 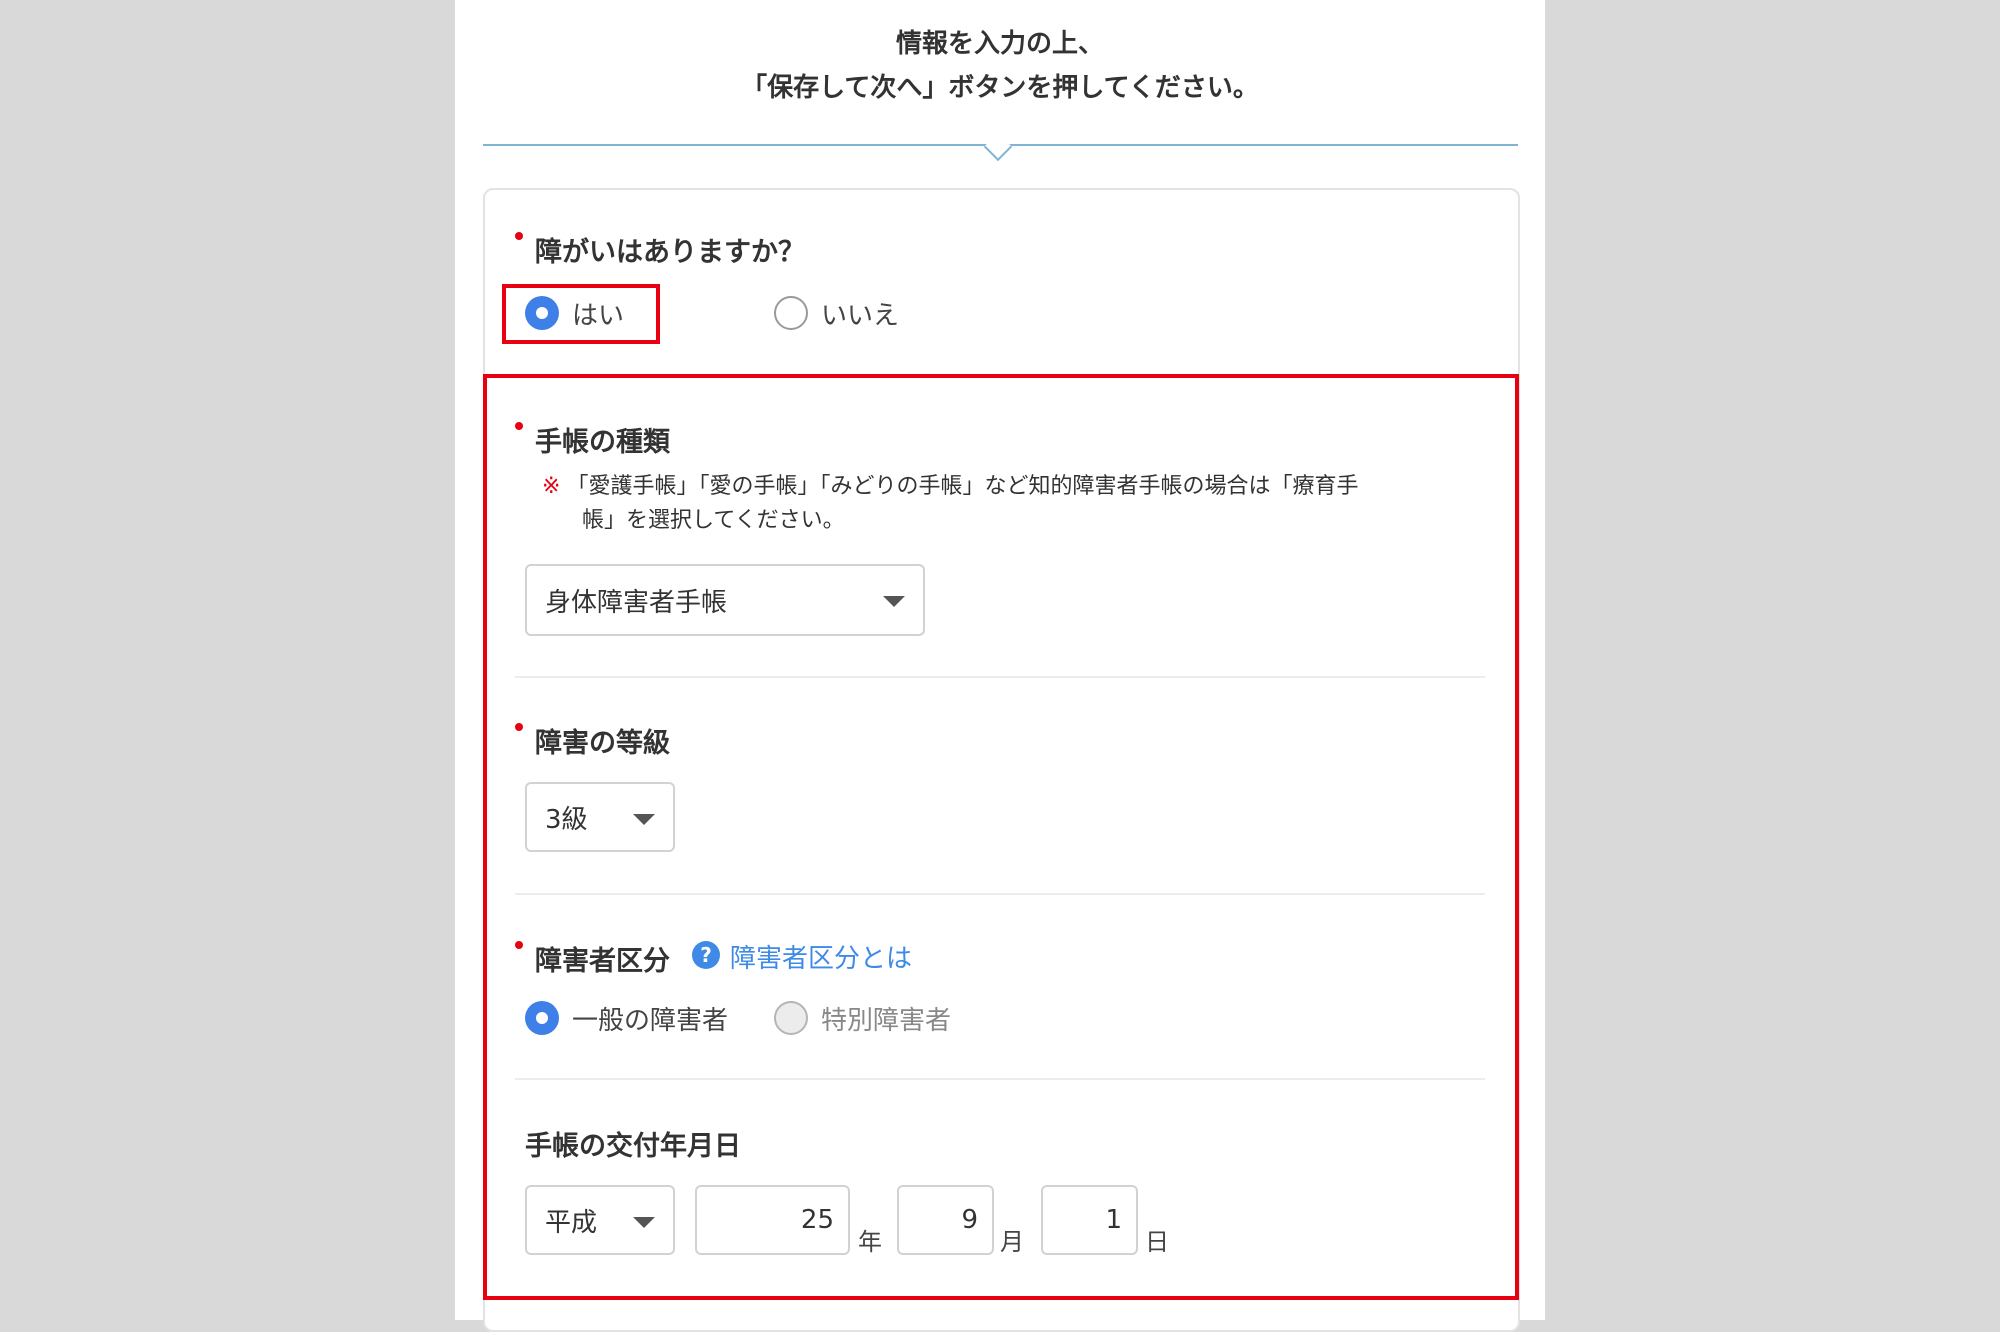 I want to click on radio-label-yes: はい, so click(x=598, y=316).